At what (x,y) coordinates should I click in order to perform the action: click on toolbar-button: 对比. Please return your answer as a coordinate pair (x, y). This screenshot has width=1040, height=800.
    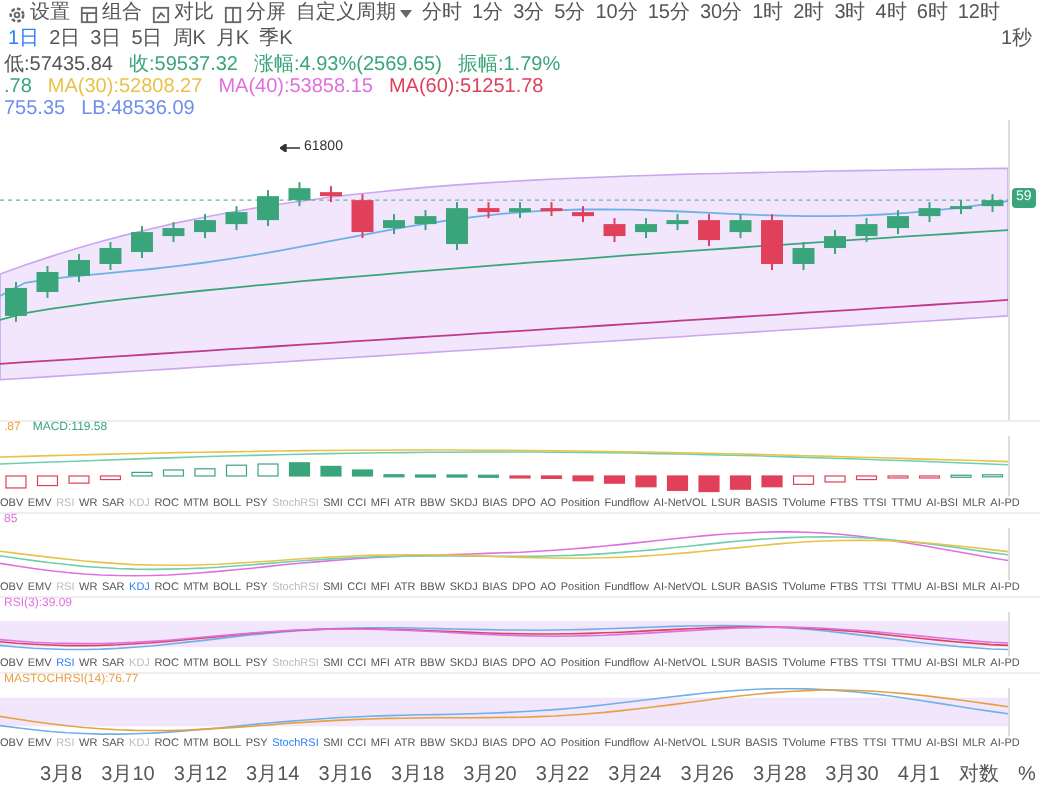
    Looking at the image, I should click on (183, 14).